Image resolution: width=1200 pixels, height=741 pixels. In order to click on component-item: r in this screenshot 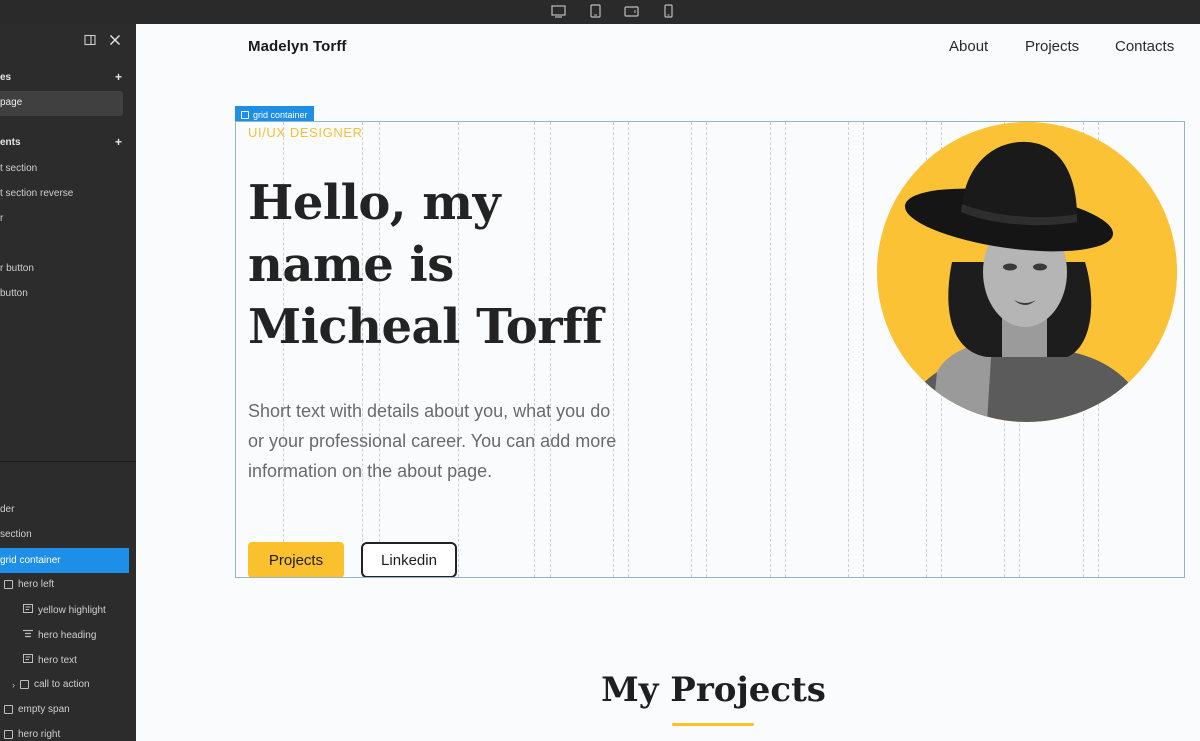, I will do `click(1, 218)`.